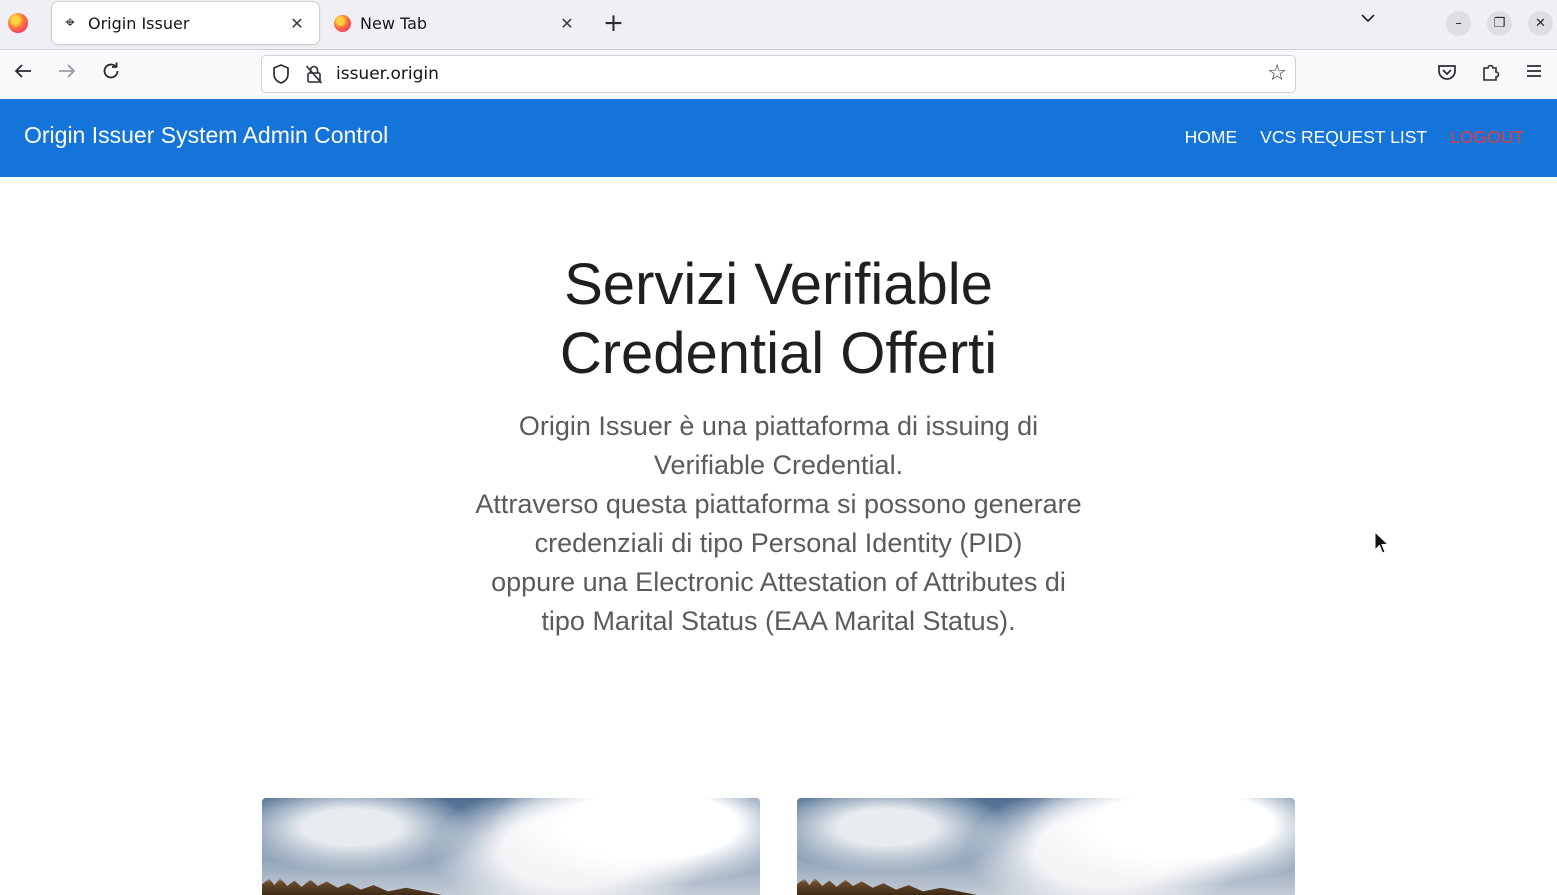 The height and width of the screenshot is (895, 1557). What do you see at coordinates (1499, 23) in the screenshot?
I see `restore-icon: ❐` at bounding box center [1499, 23].